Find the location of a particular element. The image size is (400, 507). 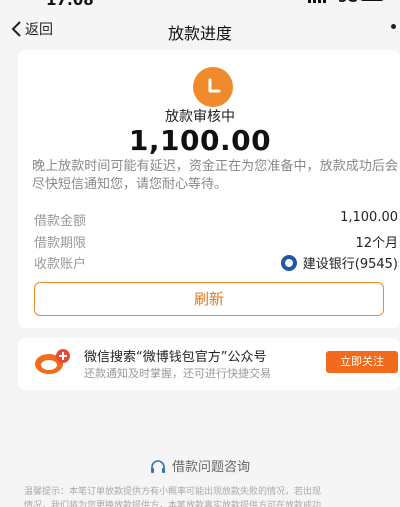

nav-bar: 返回 放款进度 is located at coordinates (200, 28).